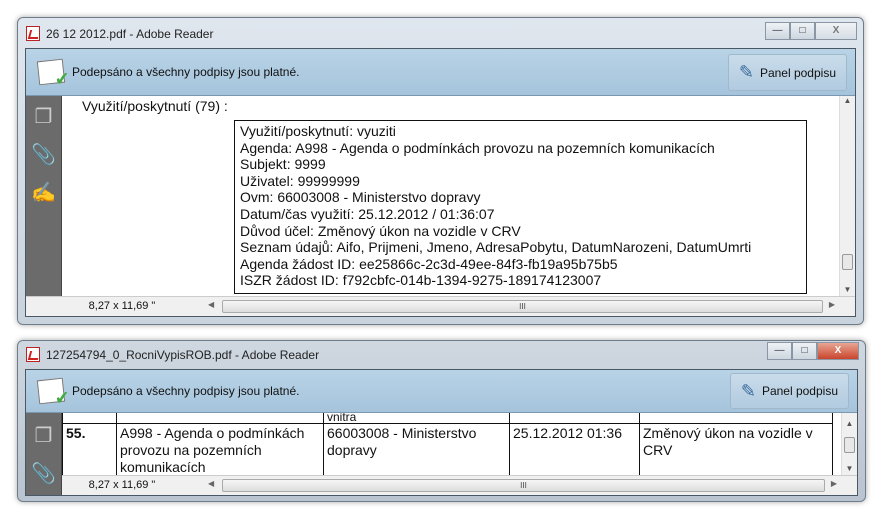 The image size is (887, 526). What do you see at coordinates (574, 449) in the screenshot?
I see `cell-datetime: 25.12.2012 01:36` at bounding box center [574, 449].